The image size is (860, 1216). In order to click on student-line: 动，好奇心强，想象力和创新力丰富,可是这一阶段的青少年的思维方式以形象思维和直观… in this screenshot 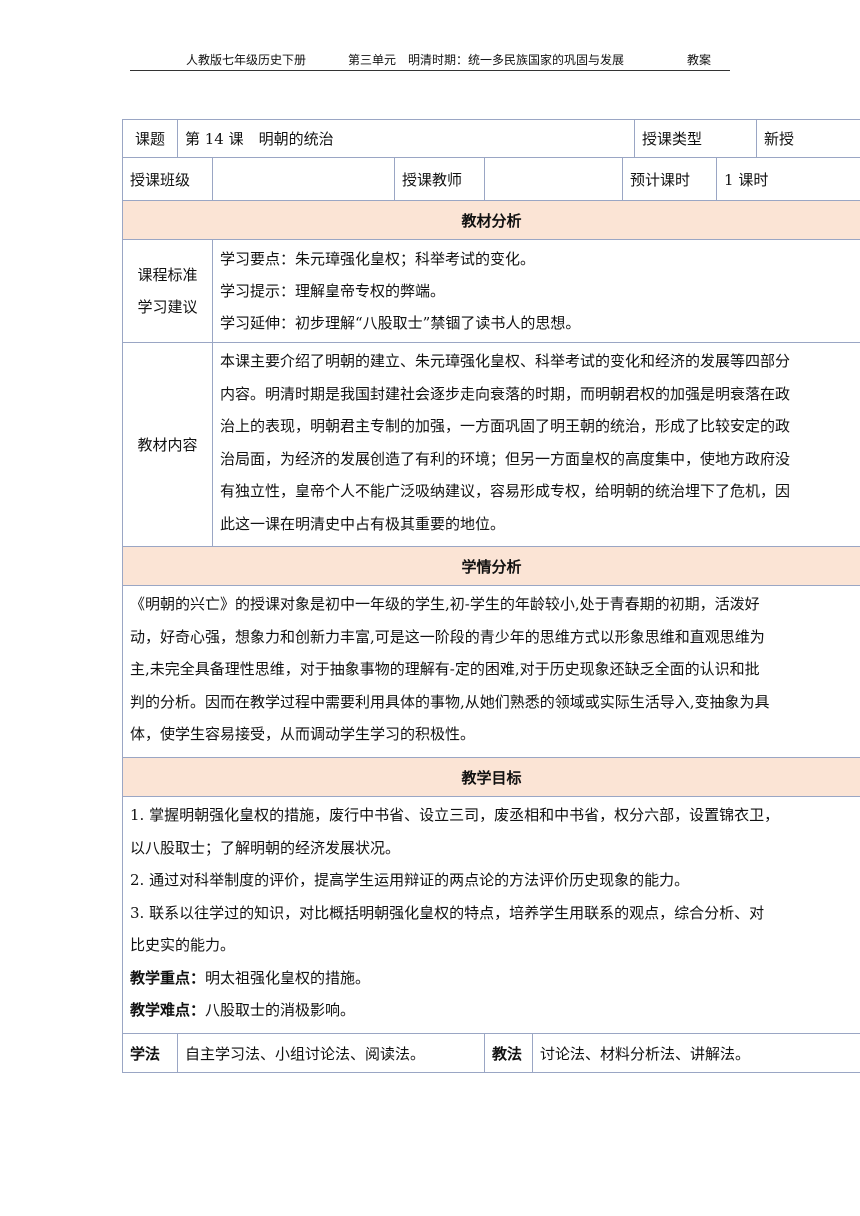, I will do `click(447, 636)`.